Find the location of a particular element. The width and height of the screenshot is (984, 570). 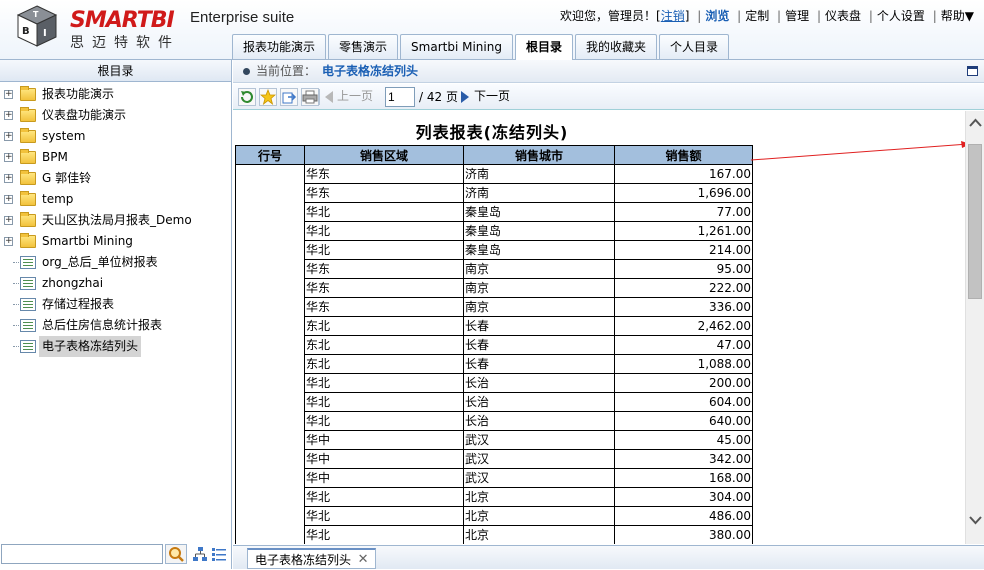

welcome-text: 欢迎您，管理员！[ is located at coordinates (610, 16).